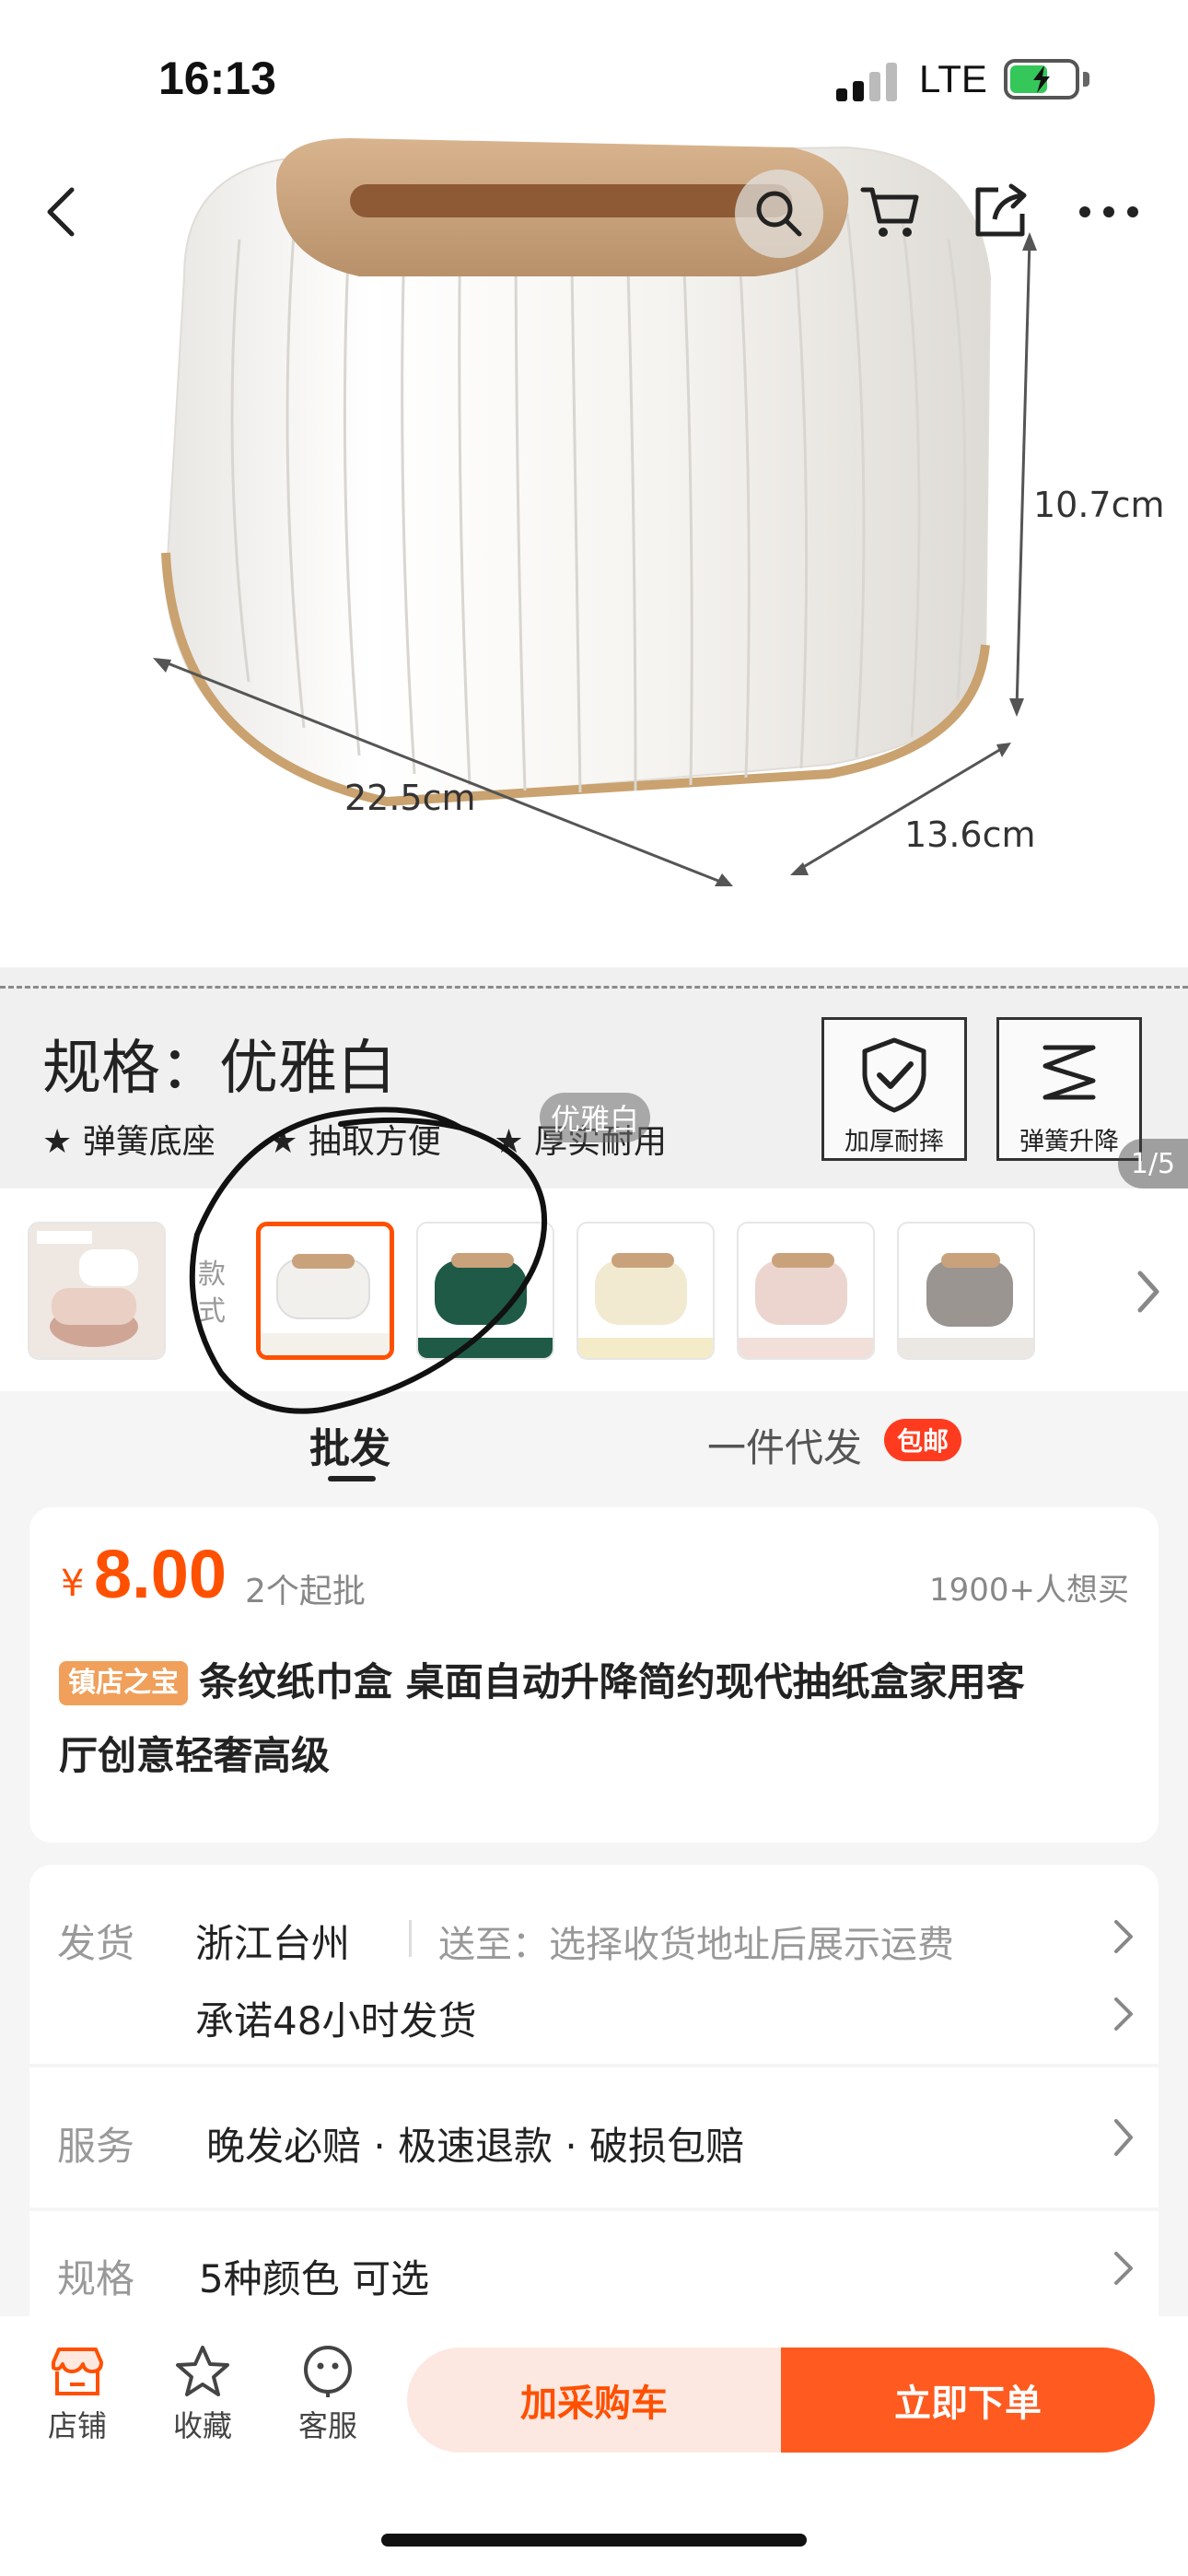 This screenshot has width=1188, height=2576. I want to click on shipping-card: 发货 浙江台州 送至：选择收货地址后展示运费 承诺48小时发货, so click(594, 1964).